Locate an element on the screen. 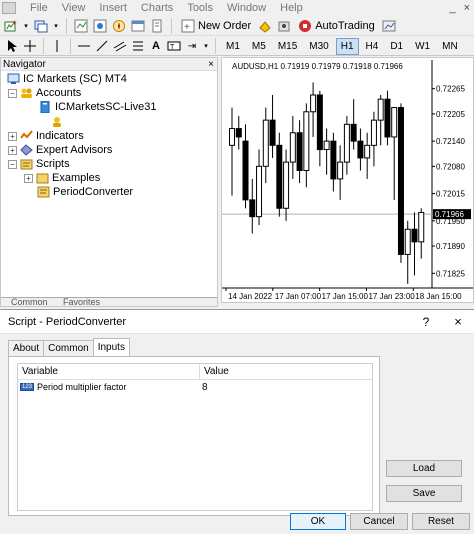  channel-icon is located at coordinates (120, 46).